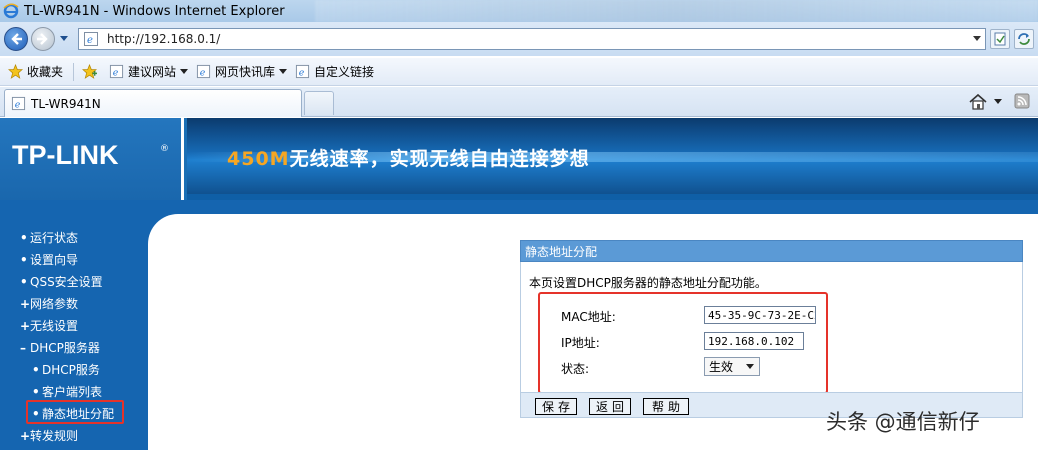 The image size is (1038, 450). Describe the element at coordinates (258, 159) in the screenshot. I see `slogan-highlight: 450M` at that location.